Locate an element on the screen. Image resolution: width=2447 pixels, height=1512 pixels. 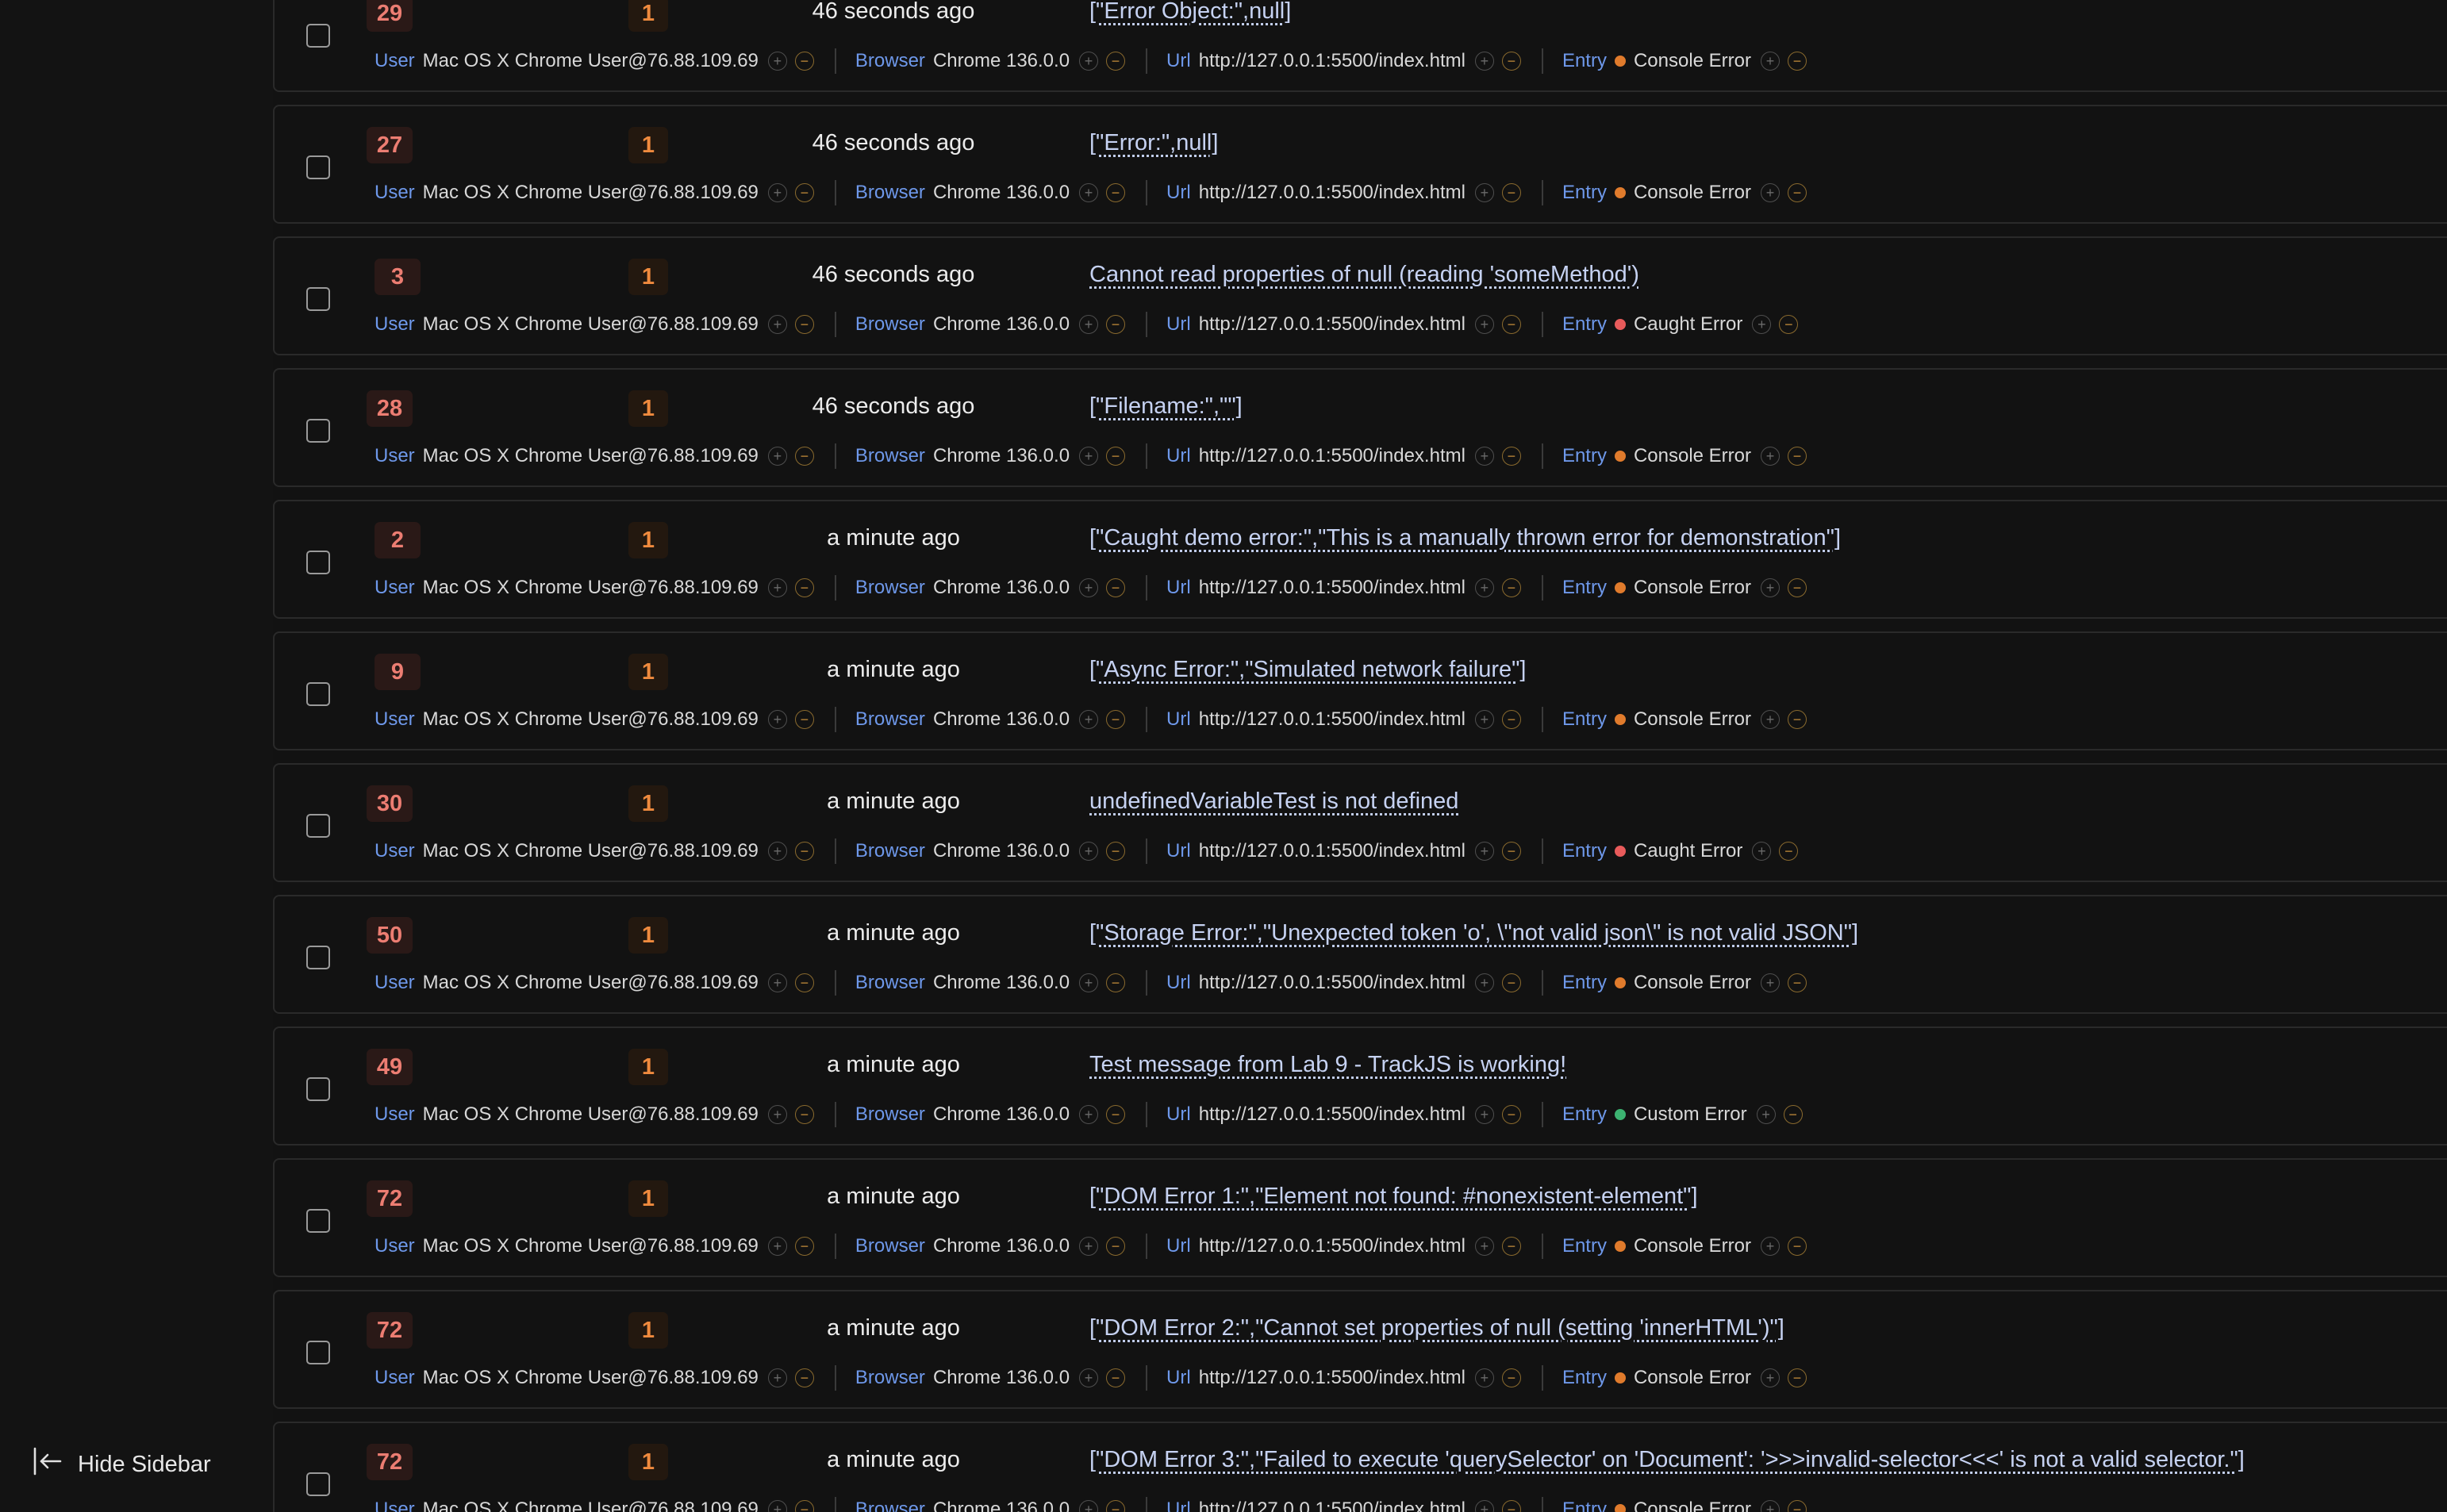
error-message-link: ["Error Object:",null] is located at coordinates (1190, 13).